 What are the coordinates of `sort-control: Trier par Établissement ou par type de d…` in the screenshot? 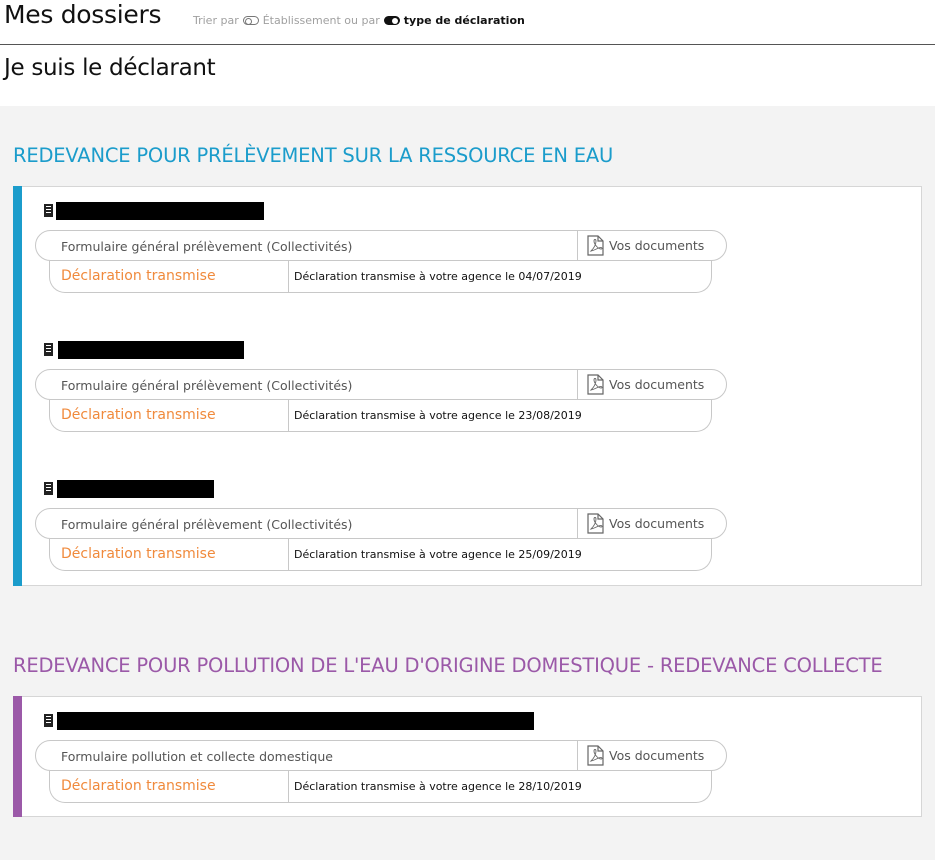 It's located at (359, 20).